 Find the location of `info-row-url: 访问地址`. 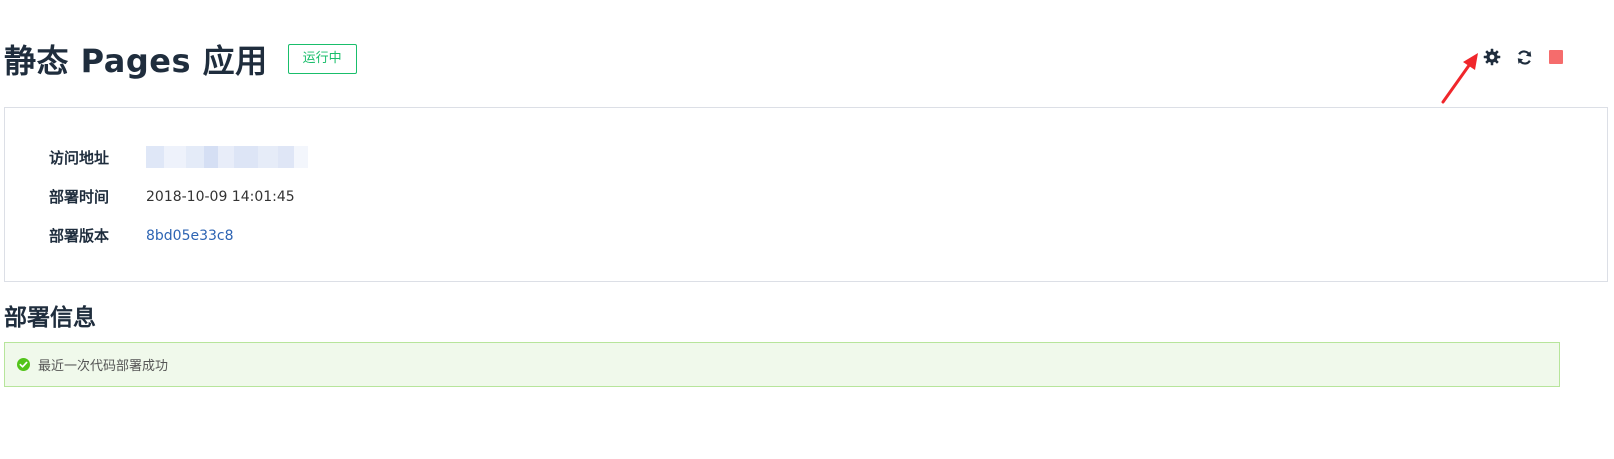

info-row-url: 访问地址 is located at coordinates (178, 157).